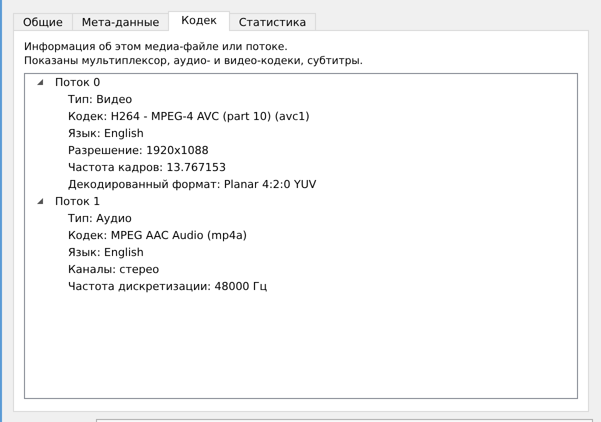 The width and height of the screenshot is (601, 422). What do you see at coordinates (100, 99) in the screenshot?
I see `tree-item: Тип: Видео` at bounding box center [100, 99].